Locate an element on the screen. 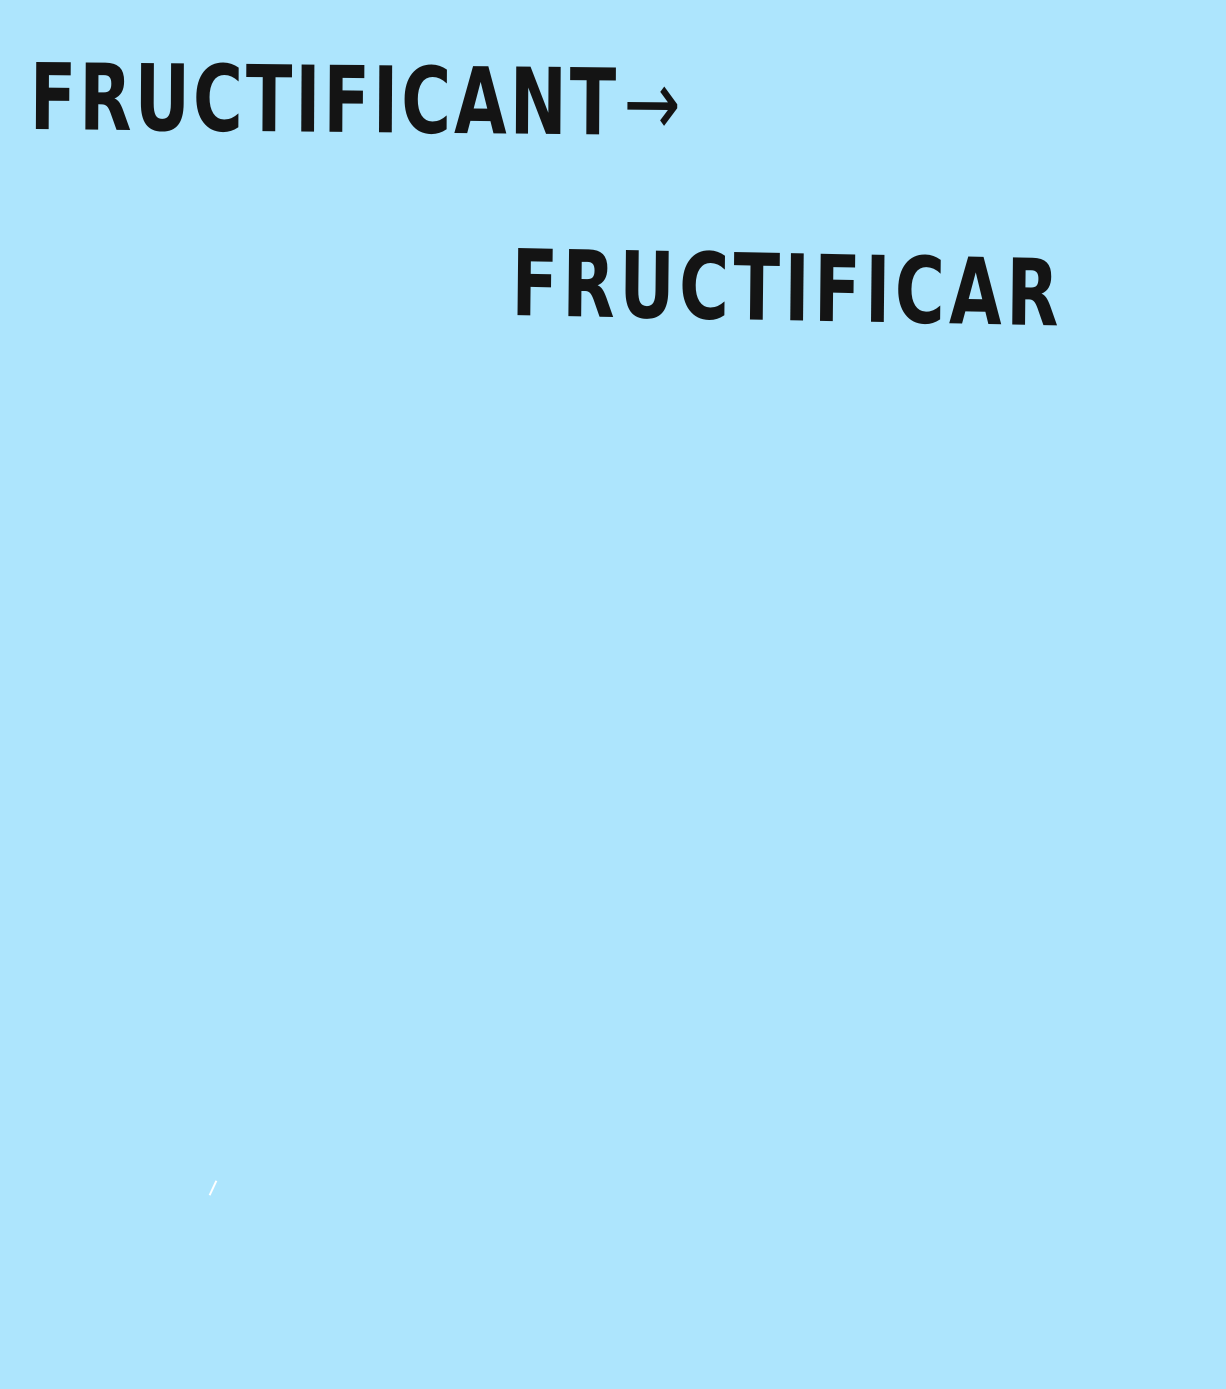  paper-speck is located at coordinates (213, 1188).